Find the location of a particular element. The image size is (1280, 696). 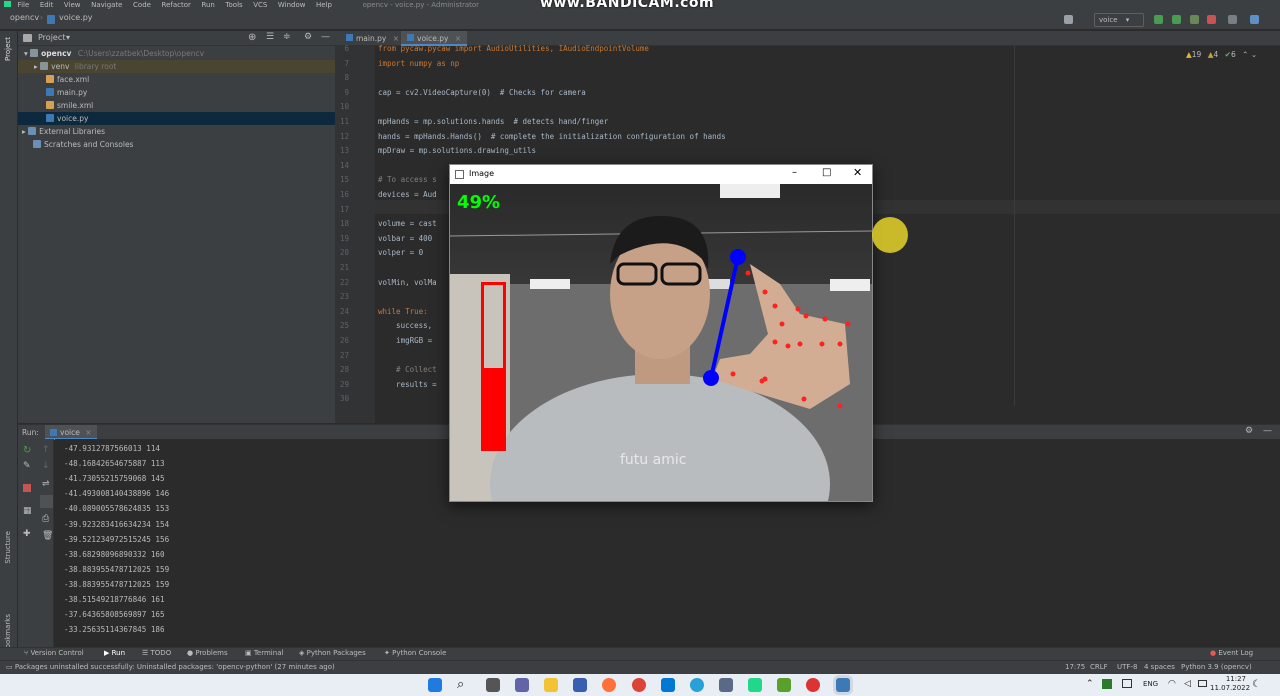

code-line: imgRGB = is located at coordinates (405, 341).